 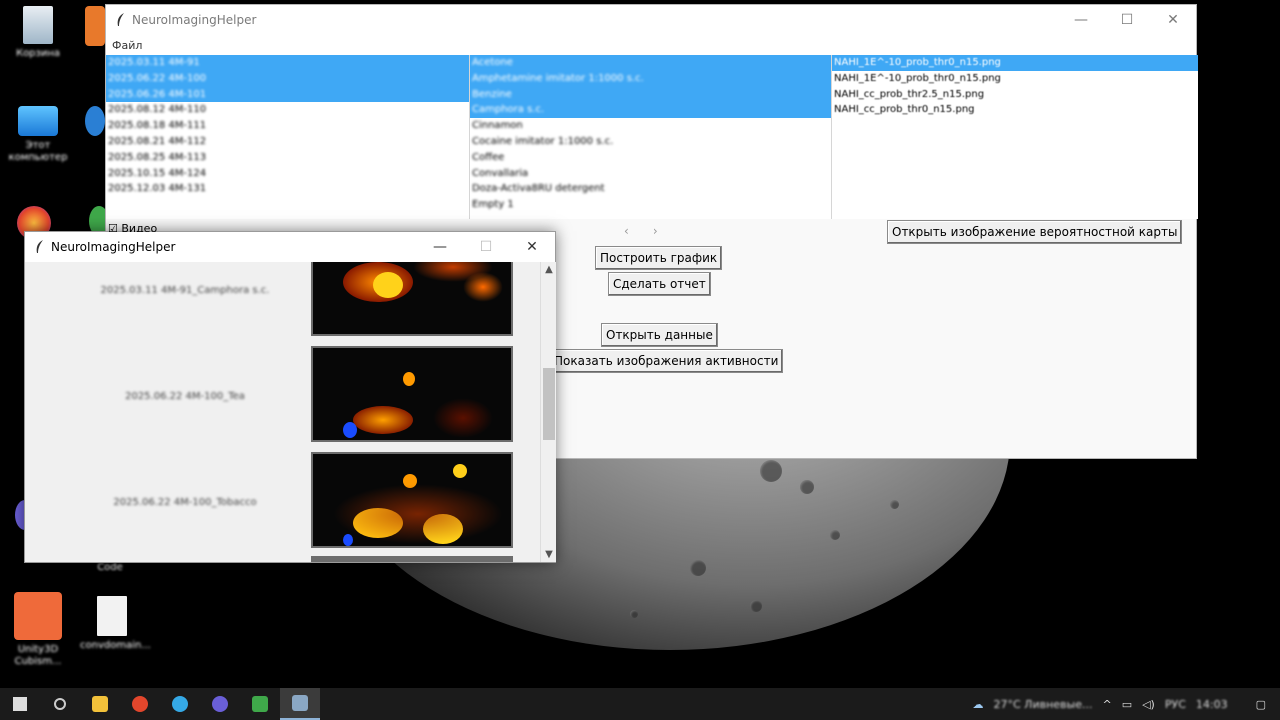 What do you see at coordinates (287, 94) in the screenshot?
I see `list-item: 2025.06.26 4M-101` at bounding box center [287, 94].